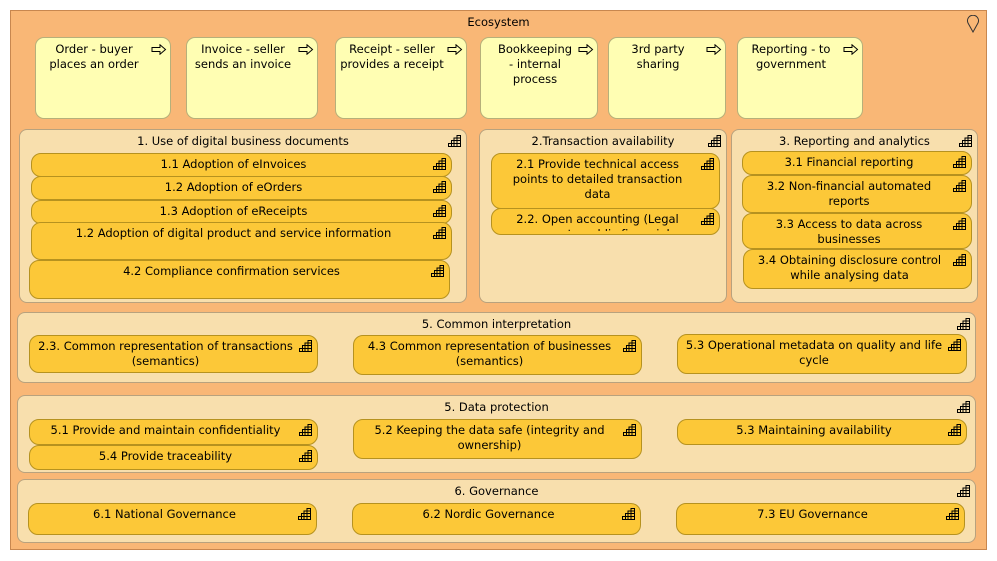 This screenshot has height=561, width=997. I want to click on process-order: Order - buyer places an order, so click(103, 78).